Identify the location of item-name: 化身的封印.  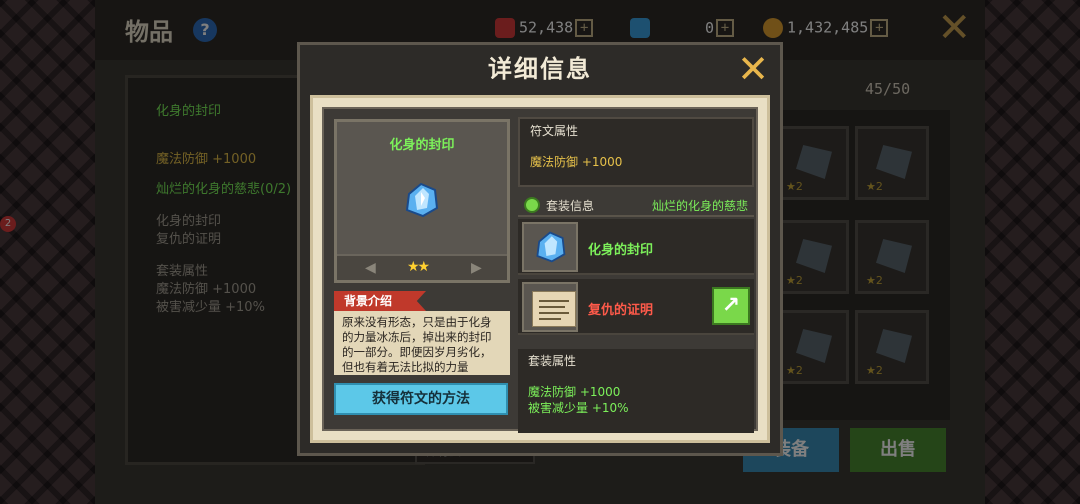
(422, 145).